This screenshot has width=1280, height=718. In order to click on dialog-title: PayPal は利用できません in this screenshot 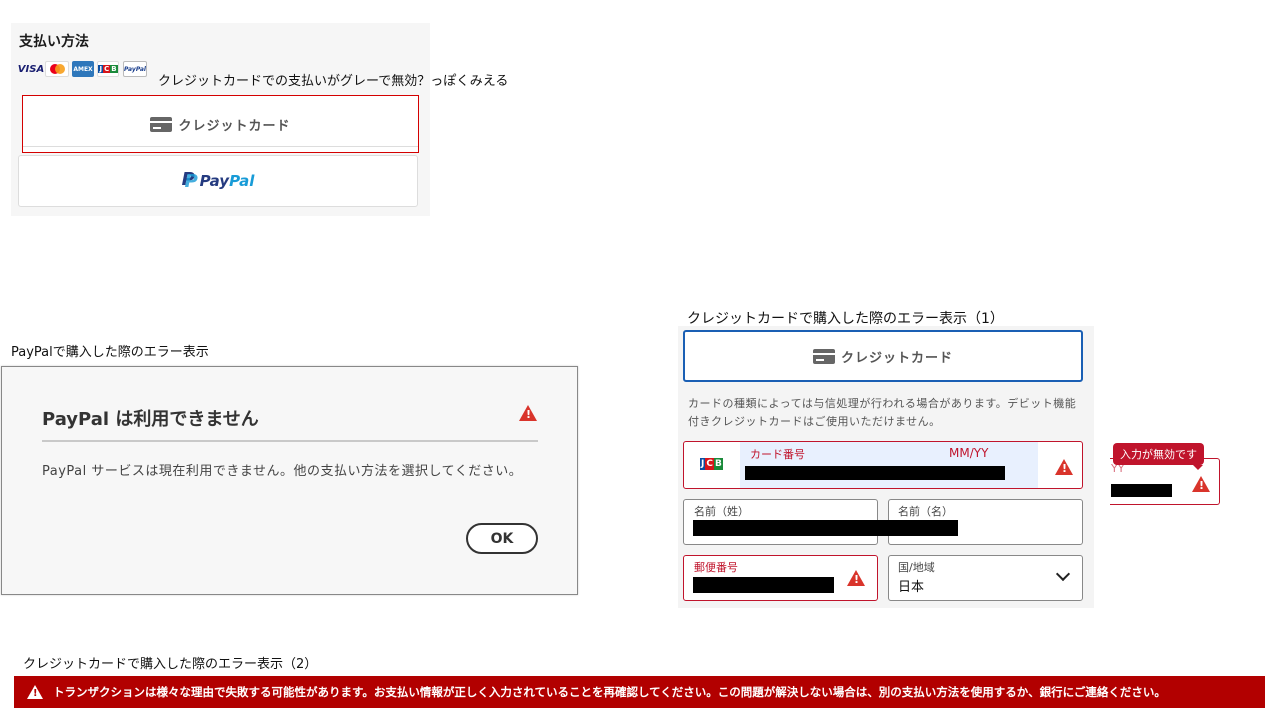, I will do `click(150, 419)`.